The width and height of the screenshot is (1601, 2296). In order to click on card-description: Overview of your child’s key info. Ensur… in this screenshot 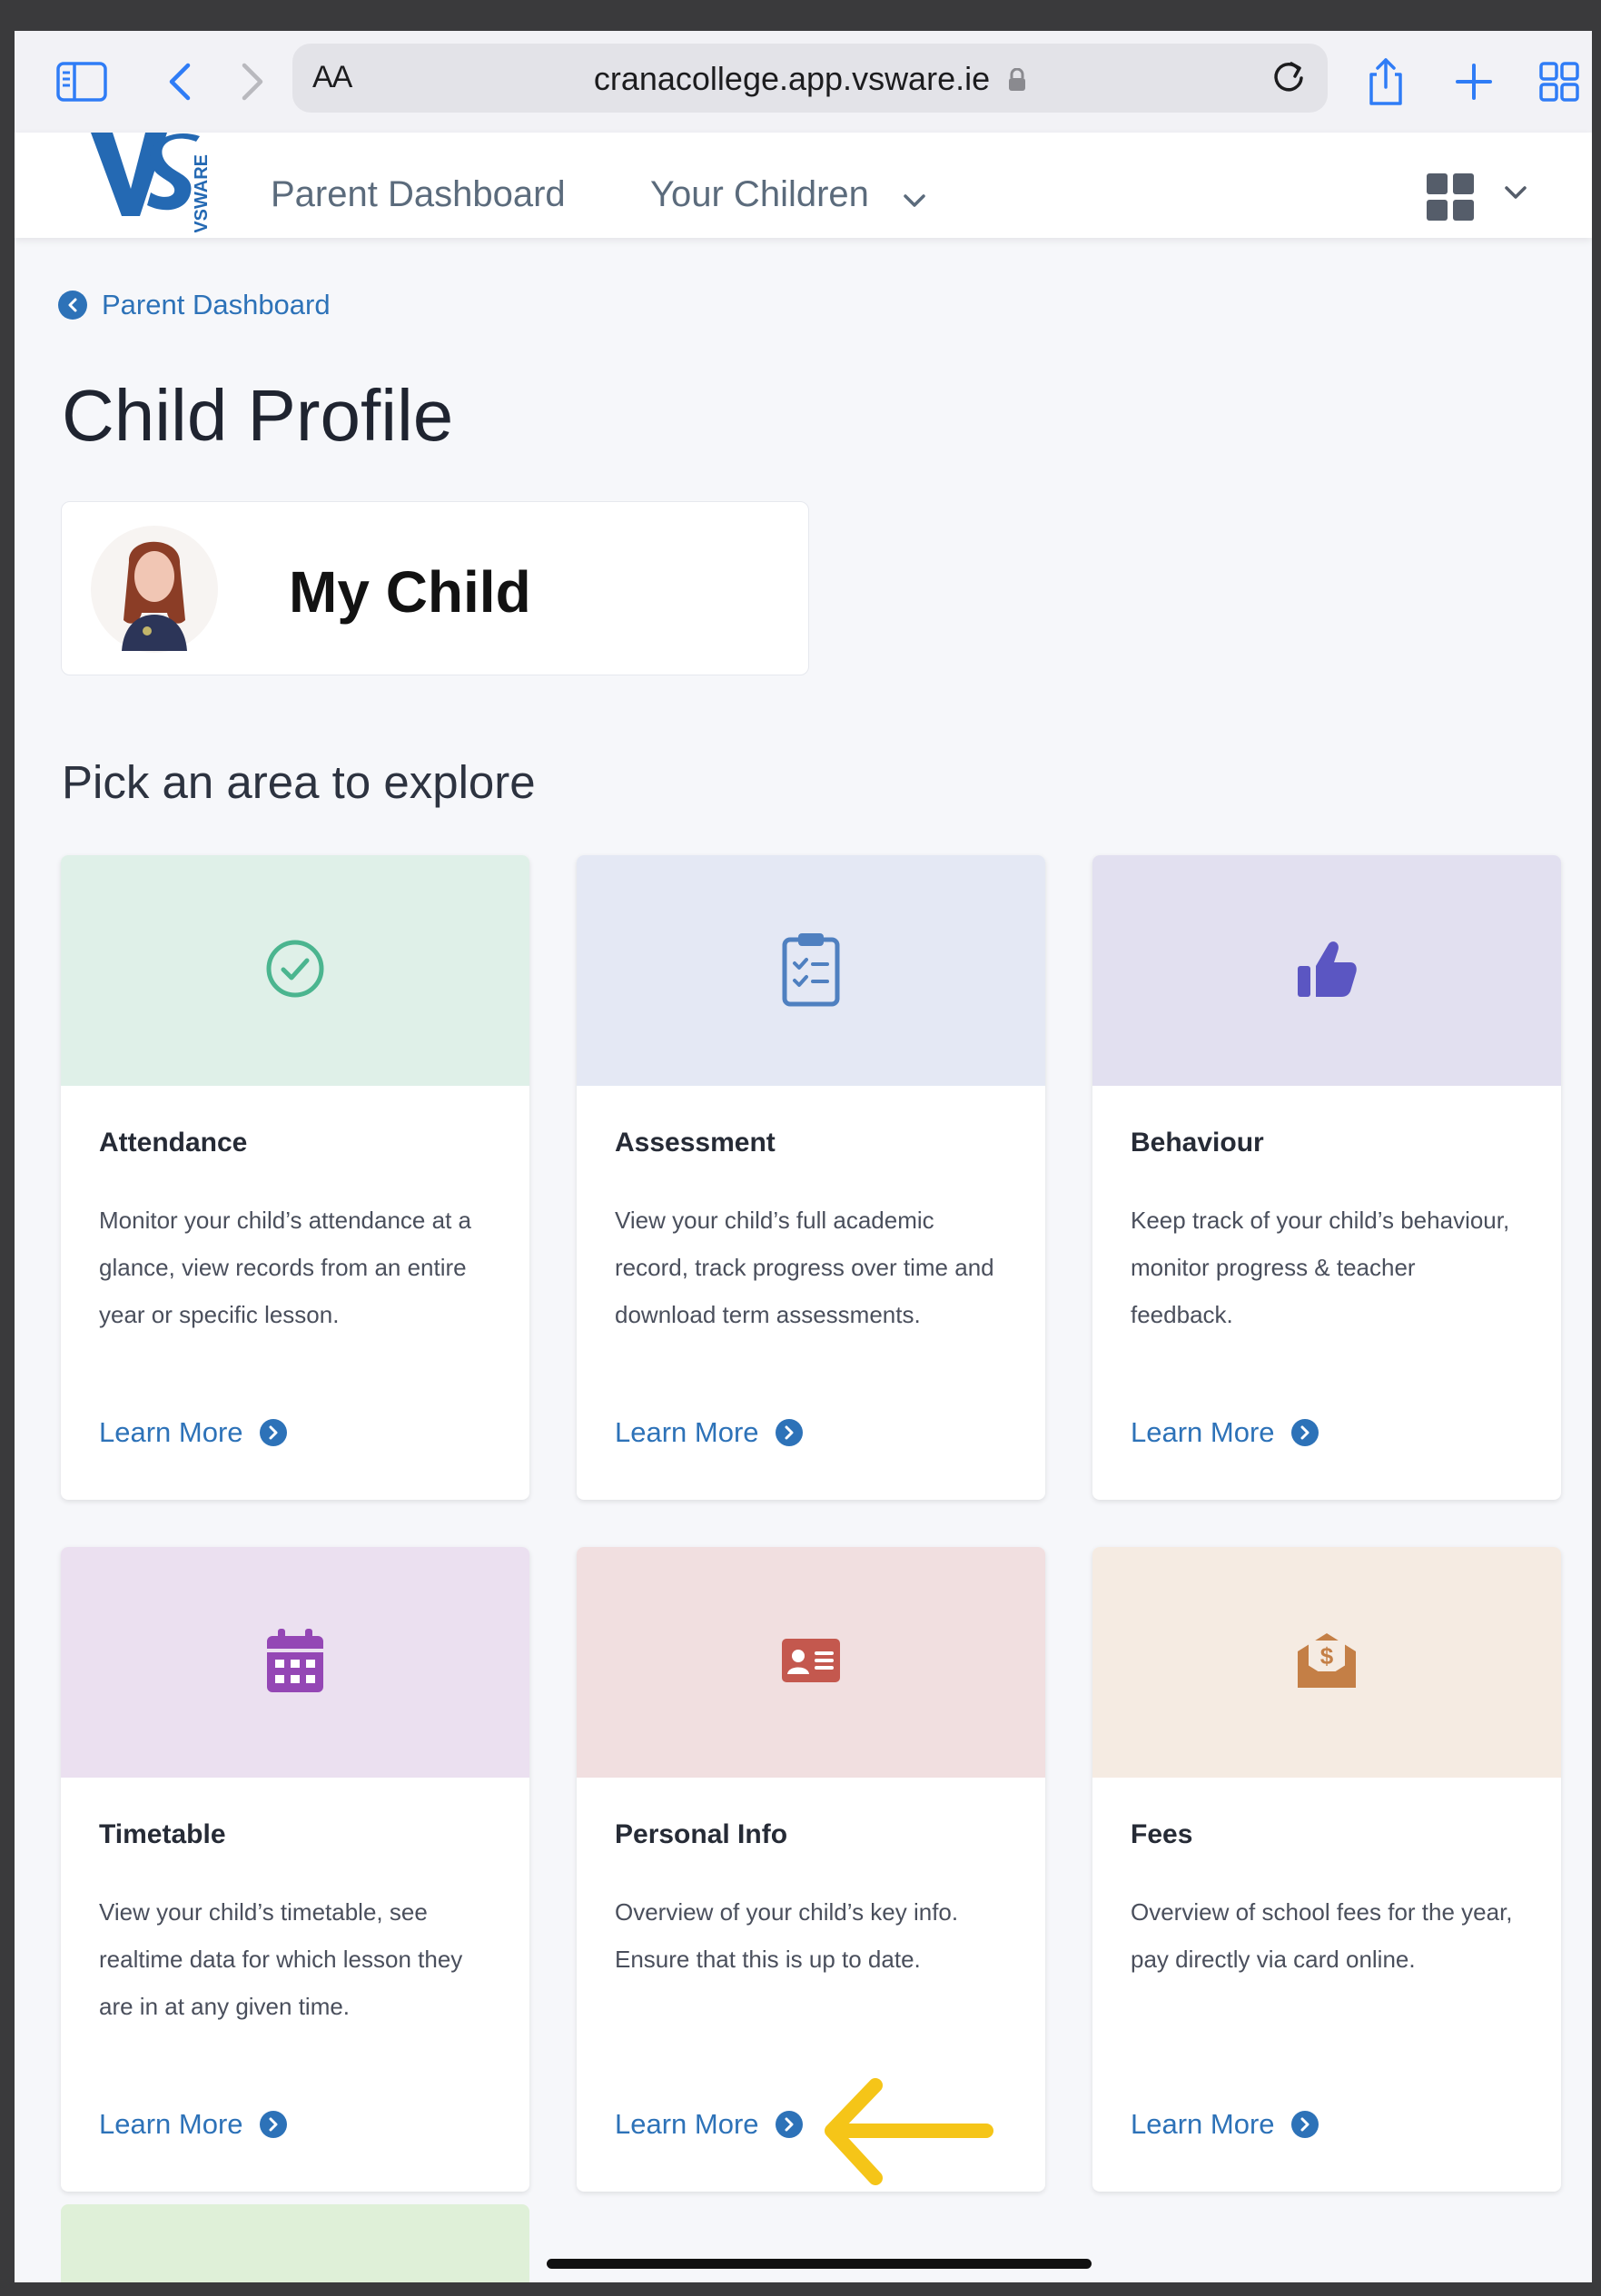, I will do `click(787, 1935)`.